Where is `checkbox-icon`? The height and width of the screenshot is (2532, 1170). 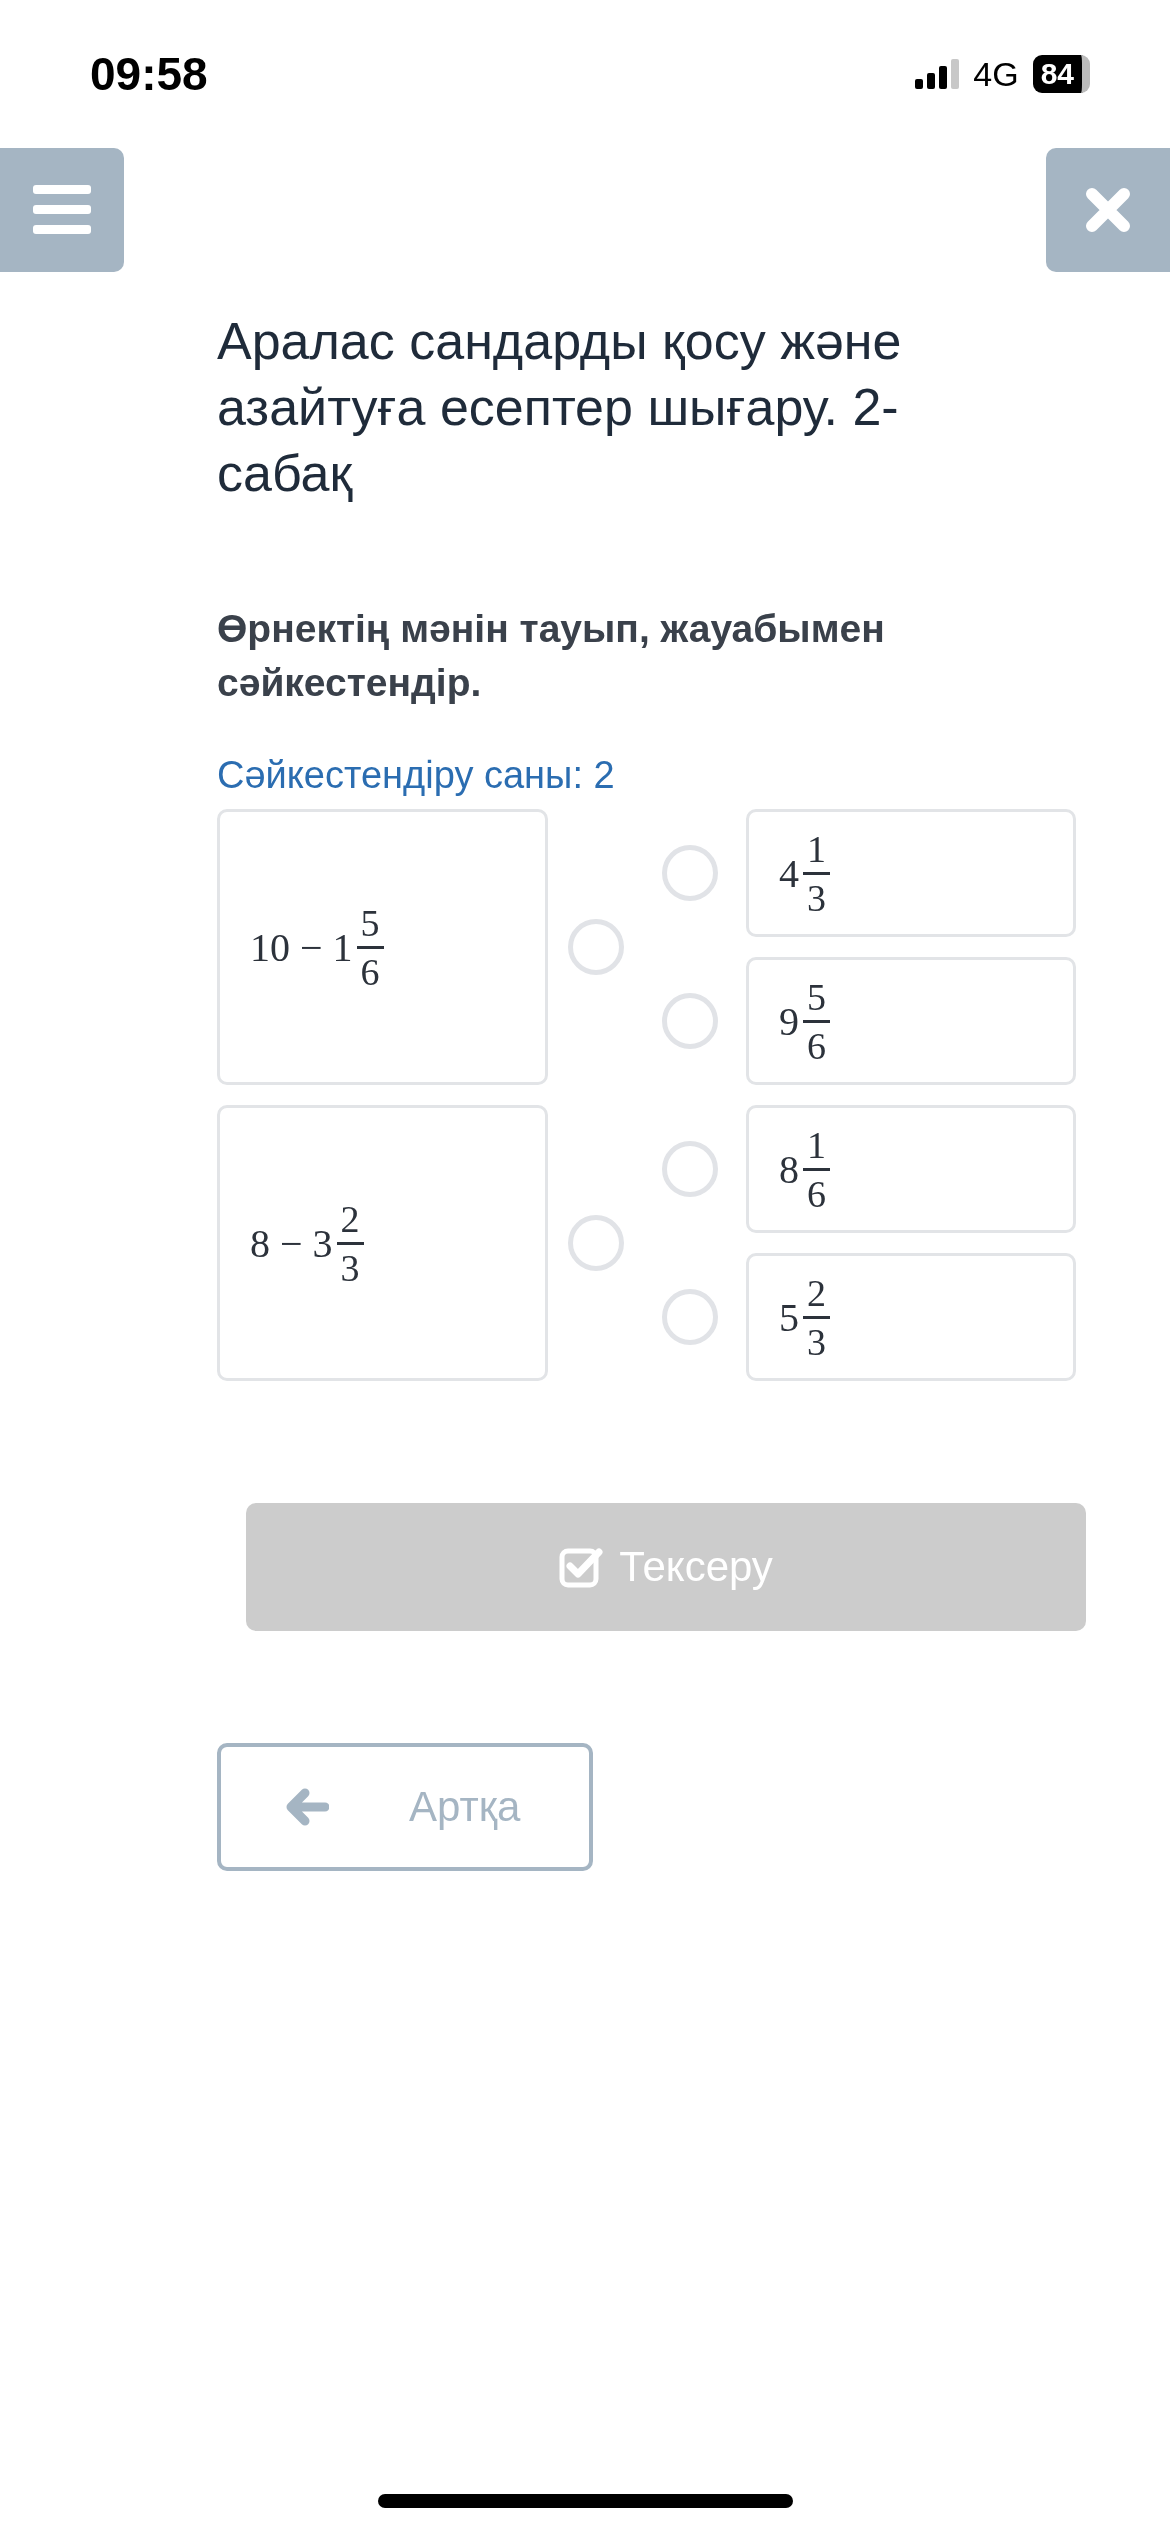 checkbox-icon is located at coordinates (581, 1567).